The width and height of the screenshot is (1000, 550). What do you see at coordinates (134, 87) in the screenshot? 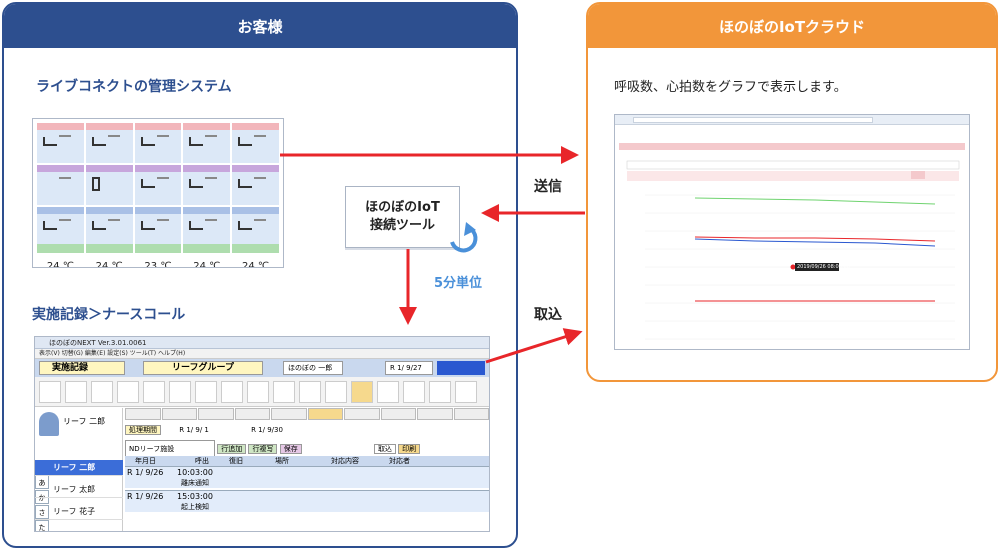
I see `management-system-title: ライブコネクトの管理システム` at bounding box center [134, 87].